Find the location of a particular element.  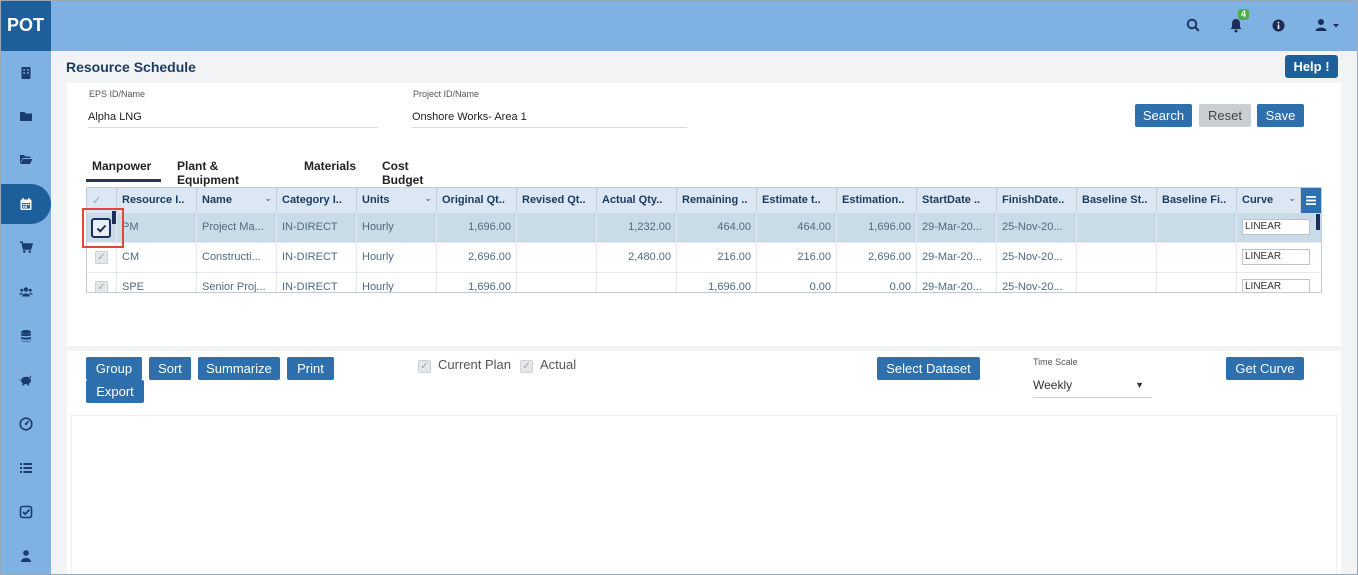

help-button: Help ! is located at coordinates (1311, 66).